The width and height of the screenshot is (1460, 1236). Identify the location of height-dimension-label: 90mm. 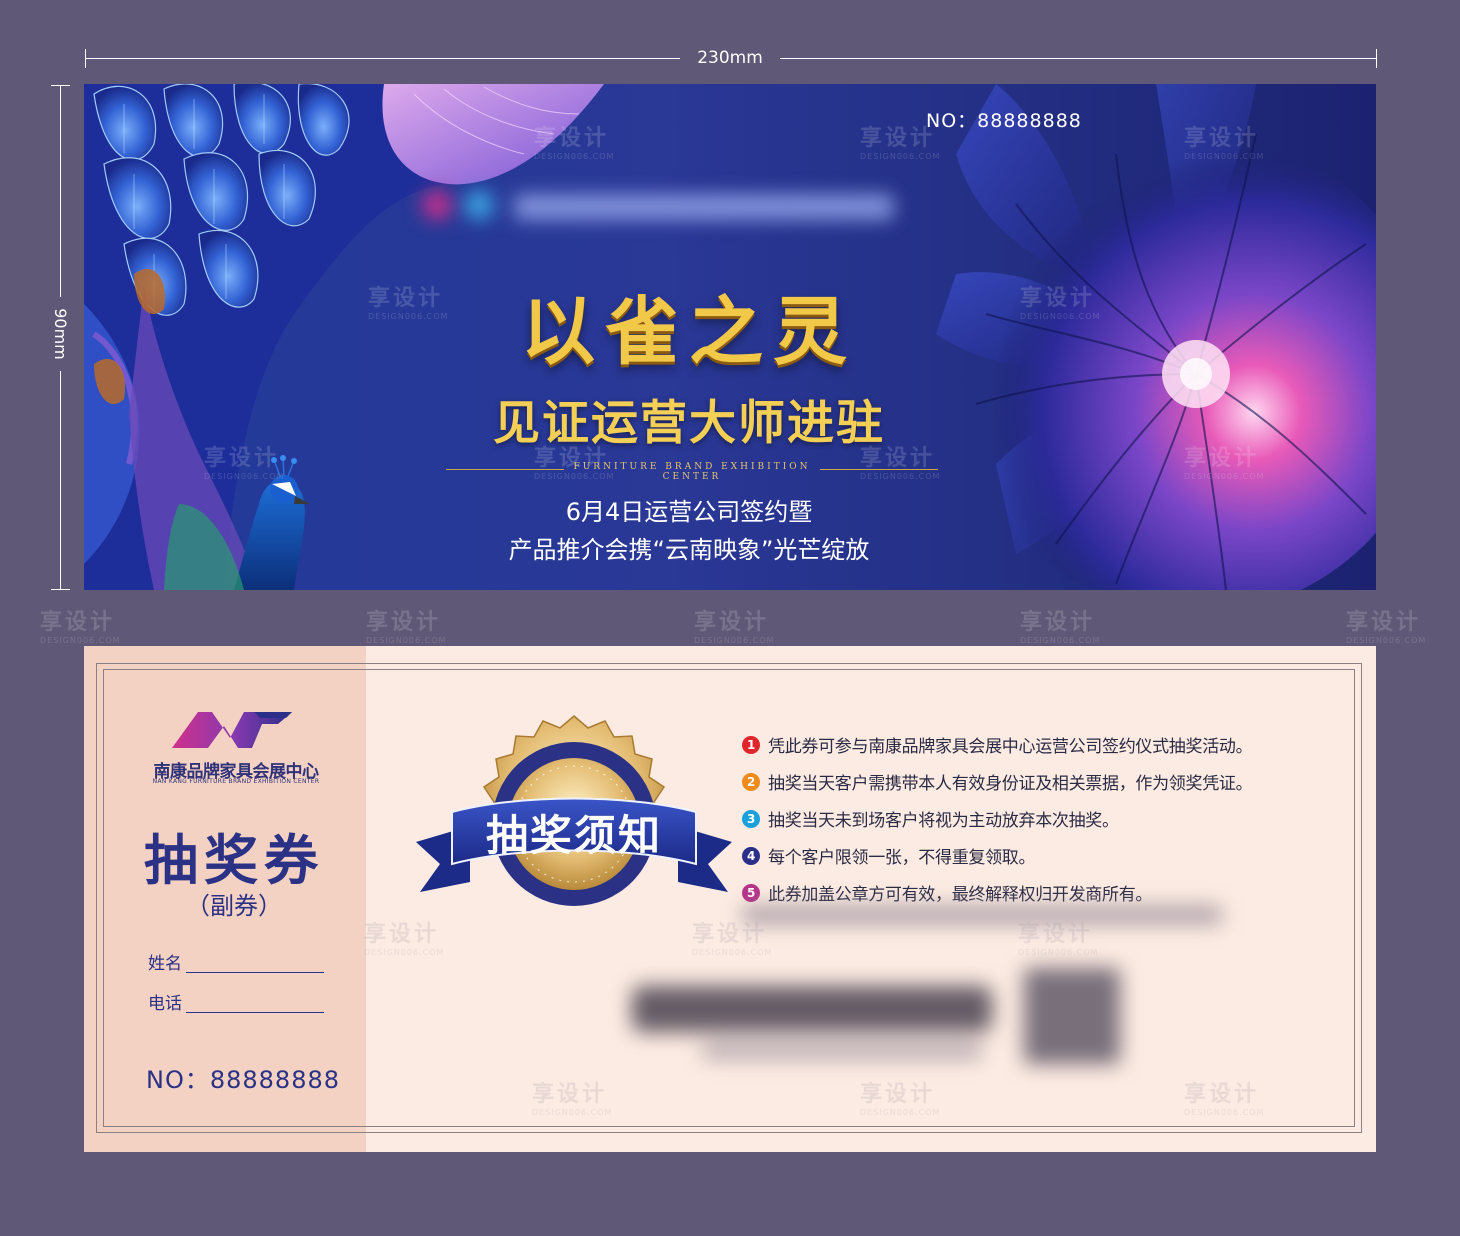
(60, 334).